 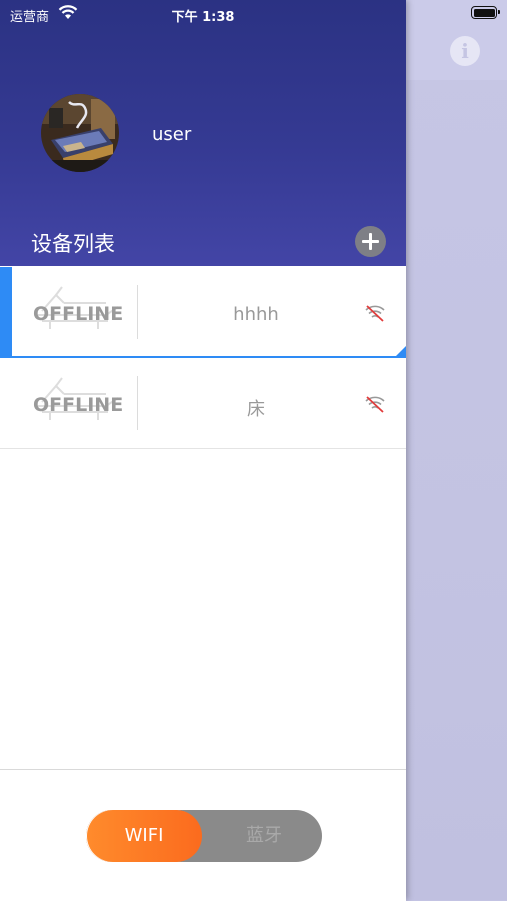 What do you see at coordinates (401, 351) in the screenshot?
I see `selection-corner` at bounding box center [401, 351].